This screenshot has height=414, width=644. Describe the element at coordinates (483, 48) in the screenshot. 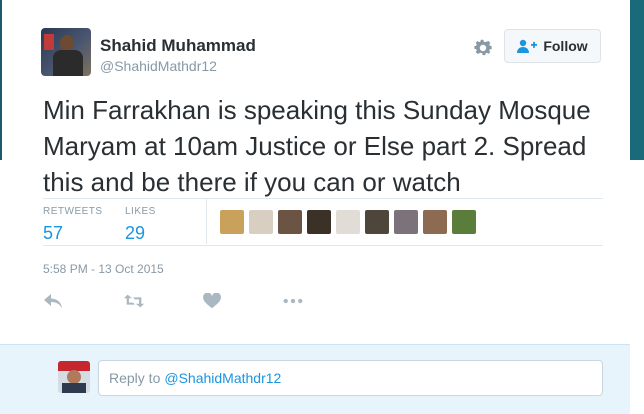

I see `gear-icon` at that location.